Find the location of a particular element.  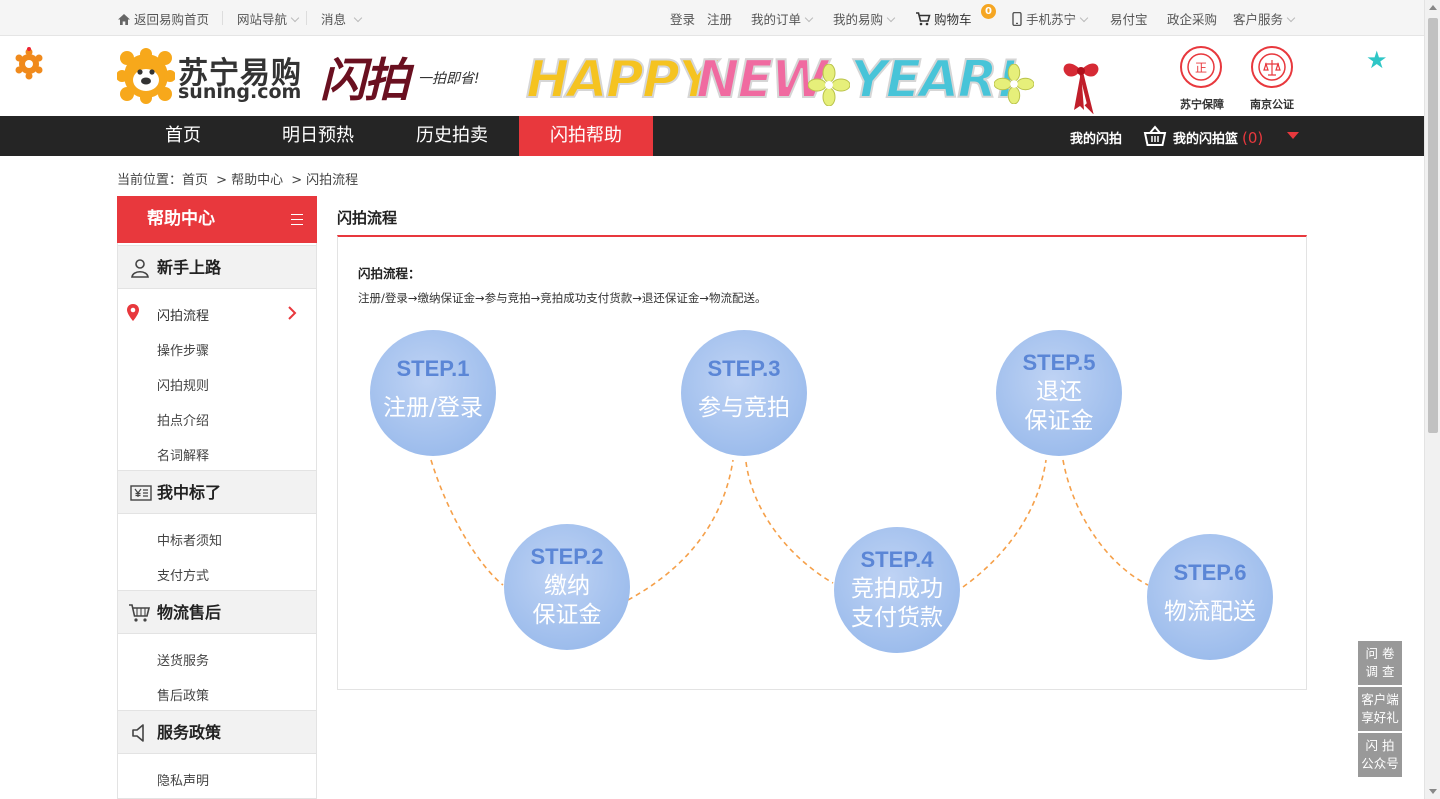

sidebar-group-newbie: 新手上路 is located at coordinates (217, 267).